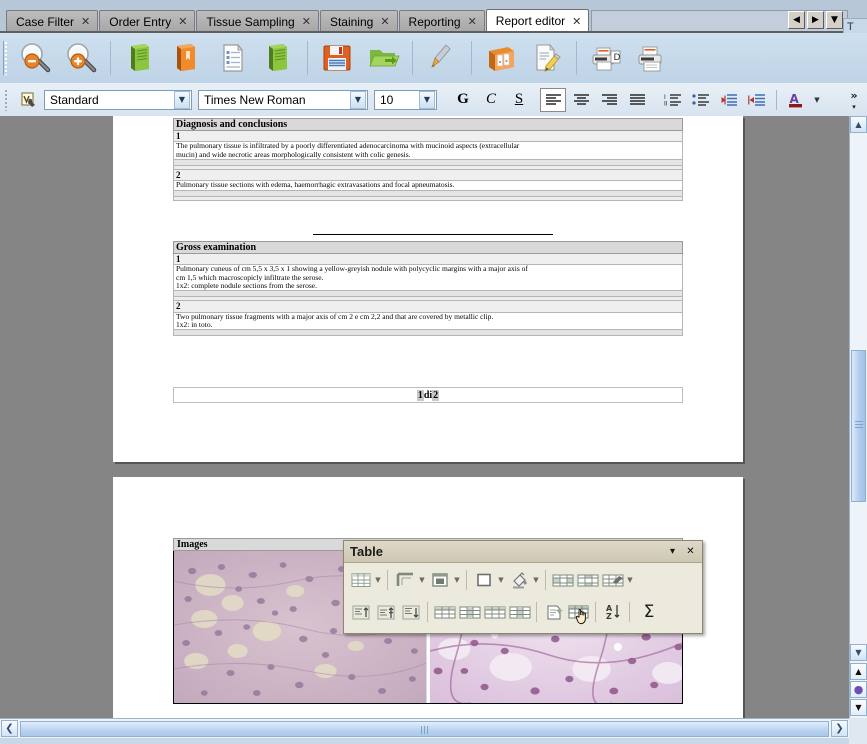 The width and height of the screenshot is (867, 744). What do you see at coordinates (360, 612) in the screenshot?
I see `align-top-icon` at bounding box center [360, 612].